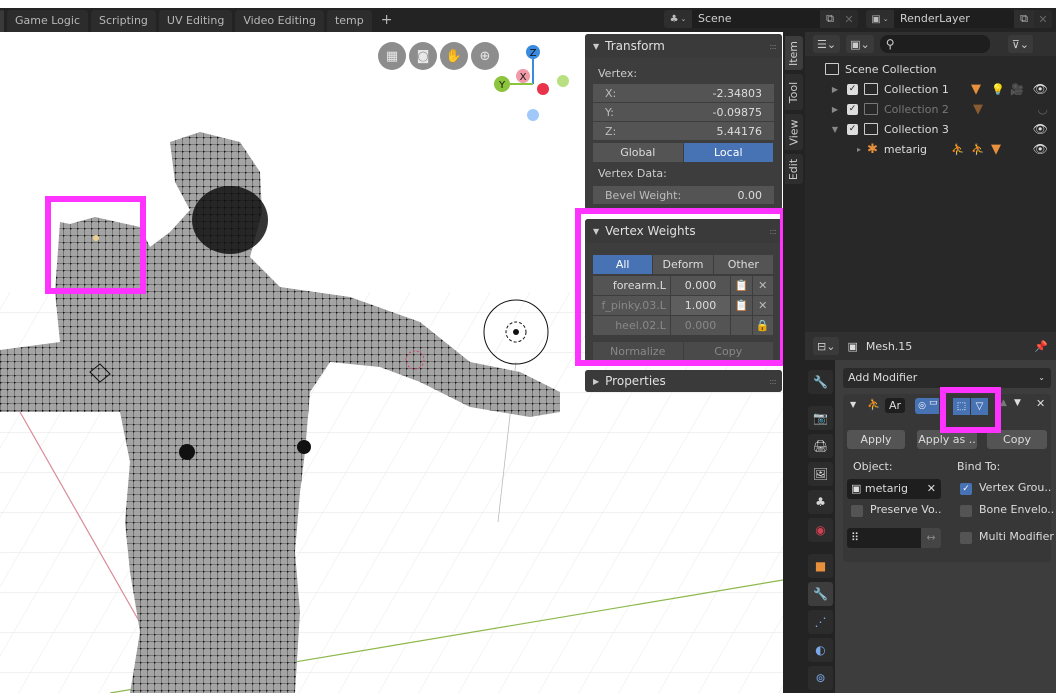 The width and height of the screenshot is (1056, 693). What do you see at coordinates (934, 406) in the screenshot?
I see `show-viewport-icon: ▭` at bounding box center [934, 406].